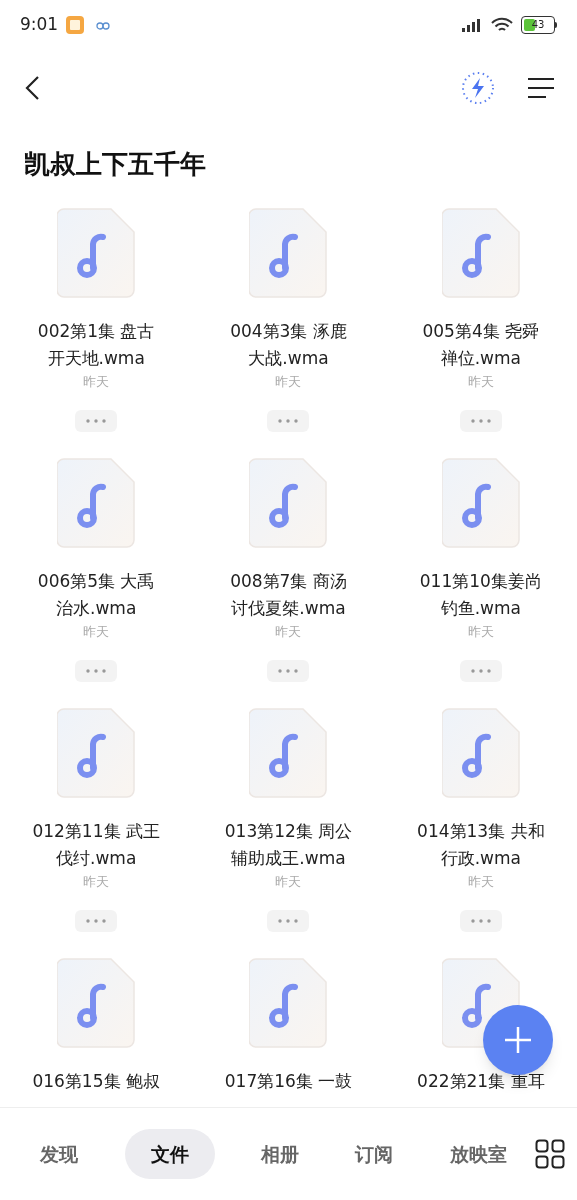 The width and height of the screenshot is (577, 1200). What do you see at coordinates (481, 845) in the screenshot?
I see `file-name: 014第13集 共和 行政.wma` at bounding box center [481, 845].